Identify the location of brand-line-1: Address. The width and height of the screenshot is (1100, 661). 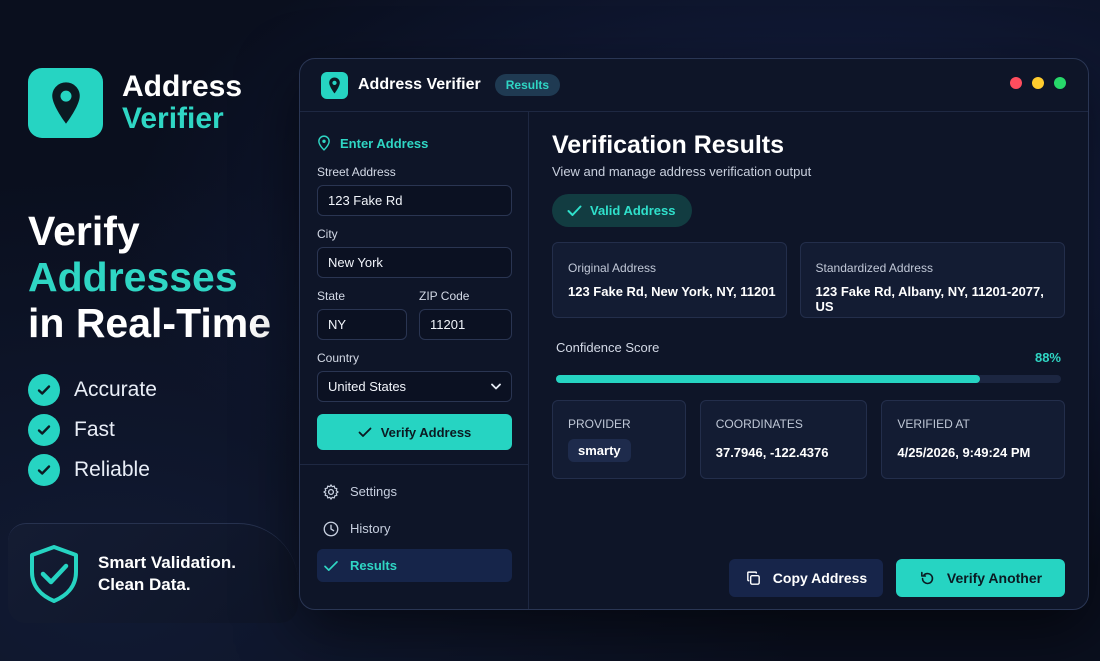
(182, 86).